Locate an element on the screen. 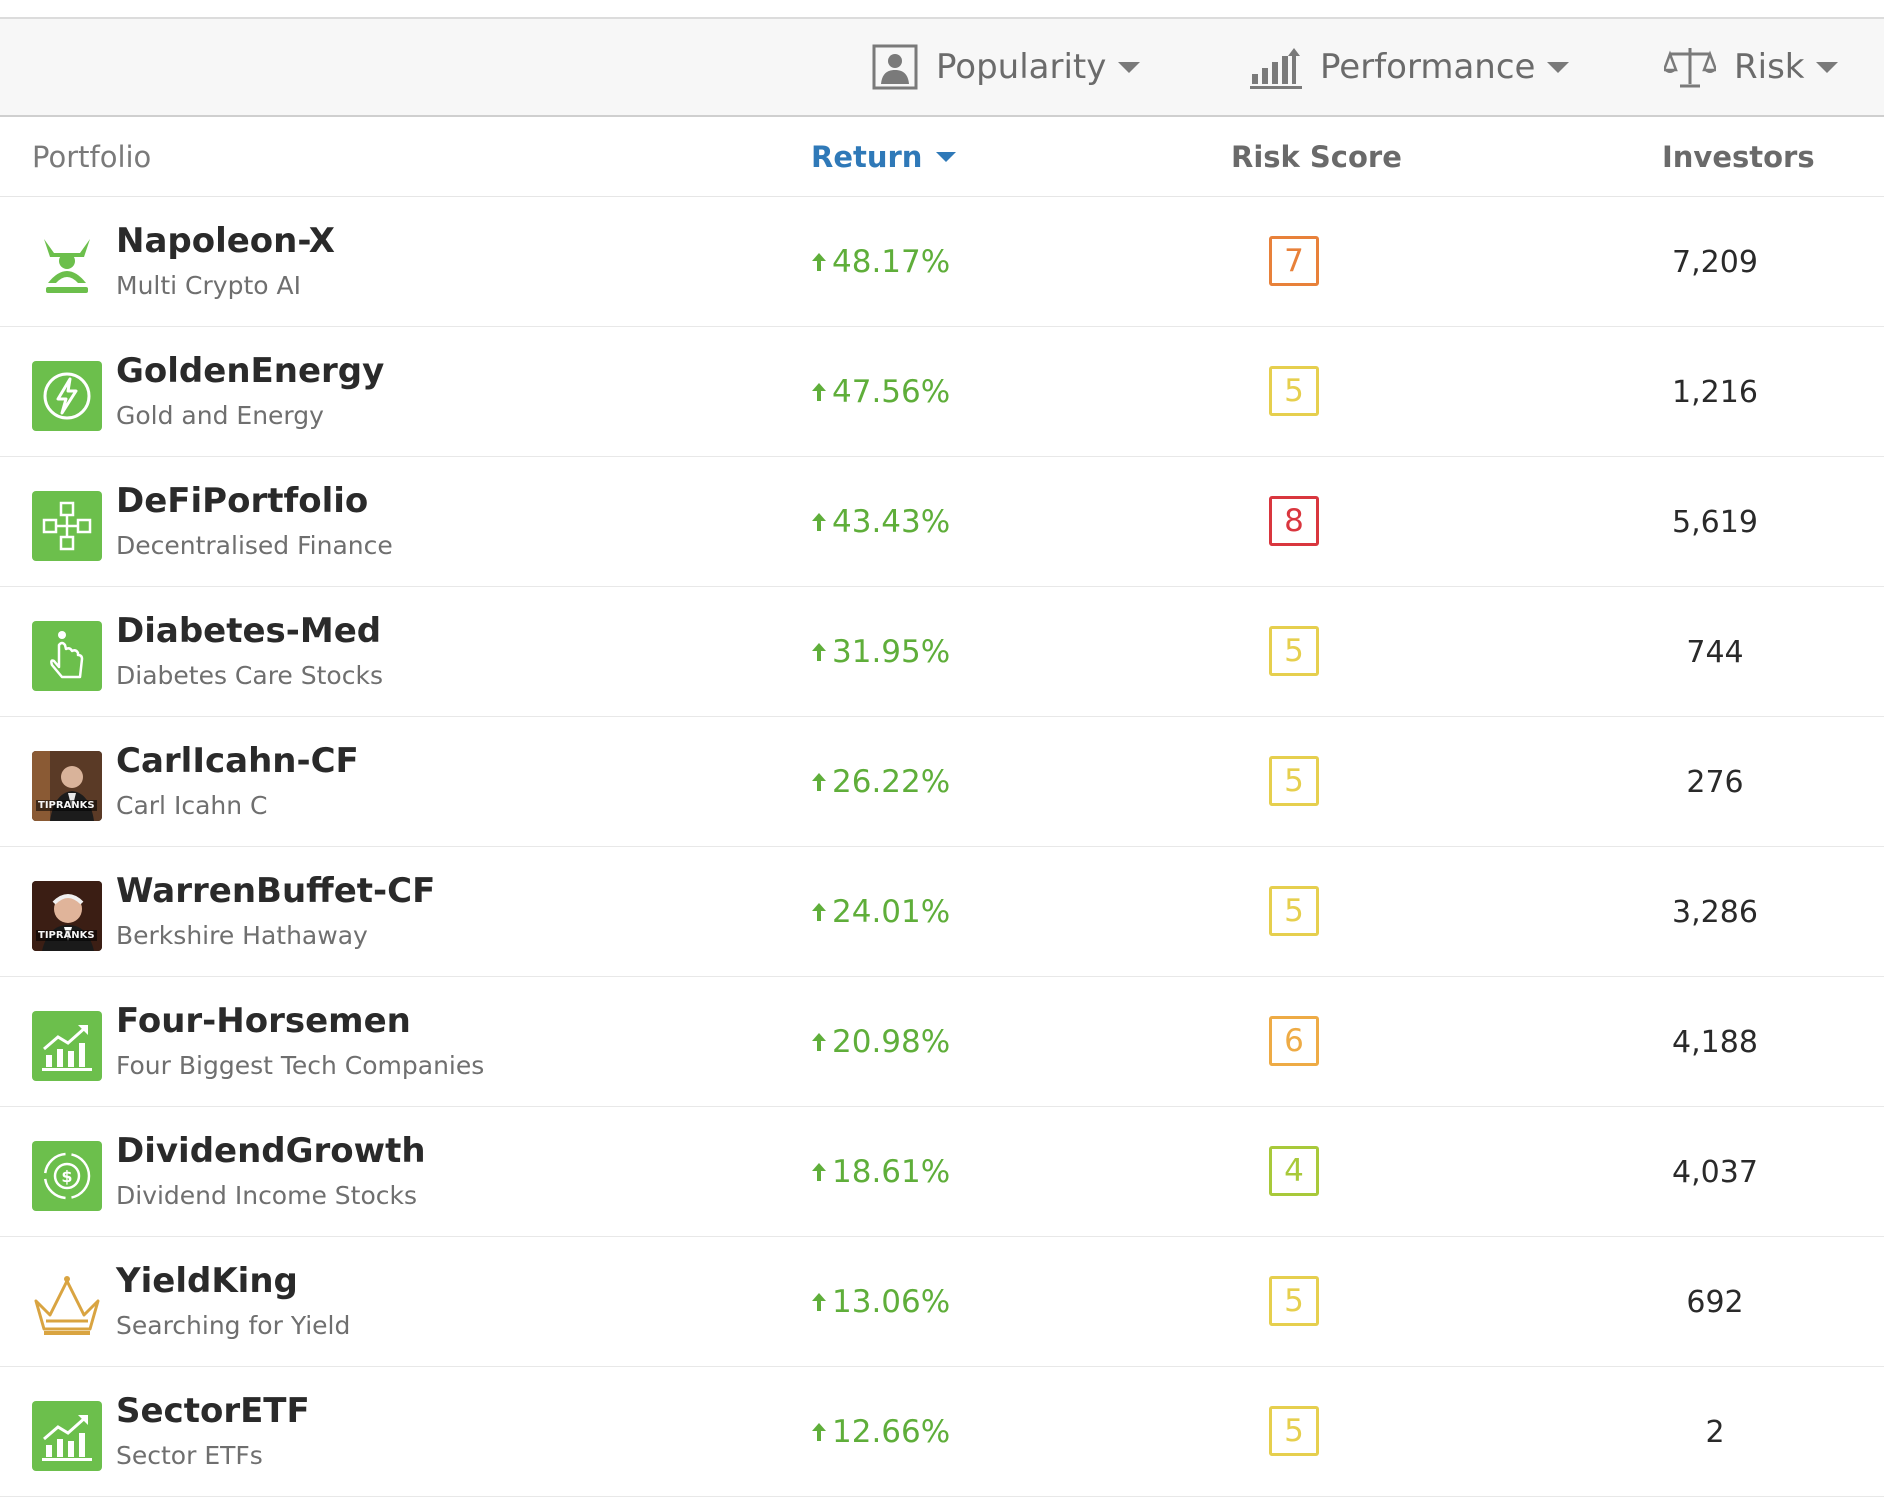  growth-chart-icon is located at coordinates (67, 1436).